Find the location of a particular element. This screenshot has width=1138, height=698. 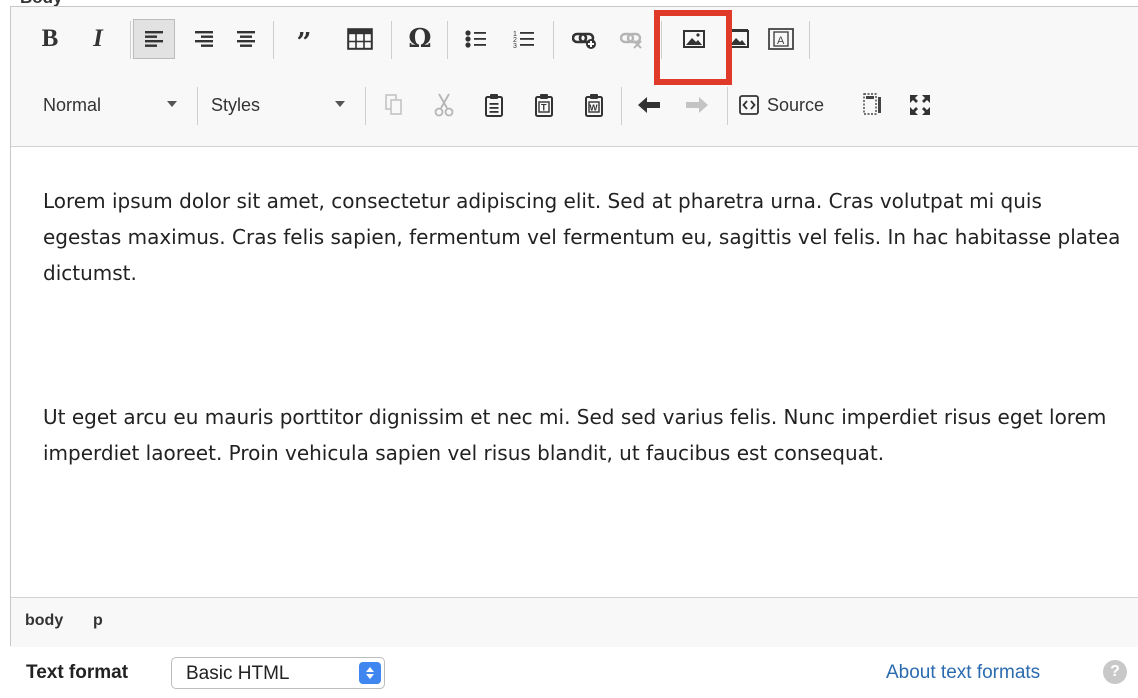

redo-button is located at coordinates (697, 105).